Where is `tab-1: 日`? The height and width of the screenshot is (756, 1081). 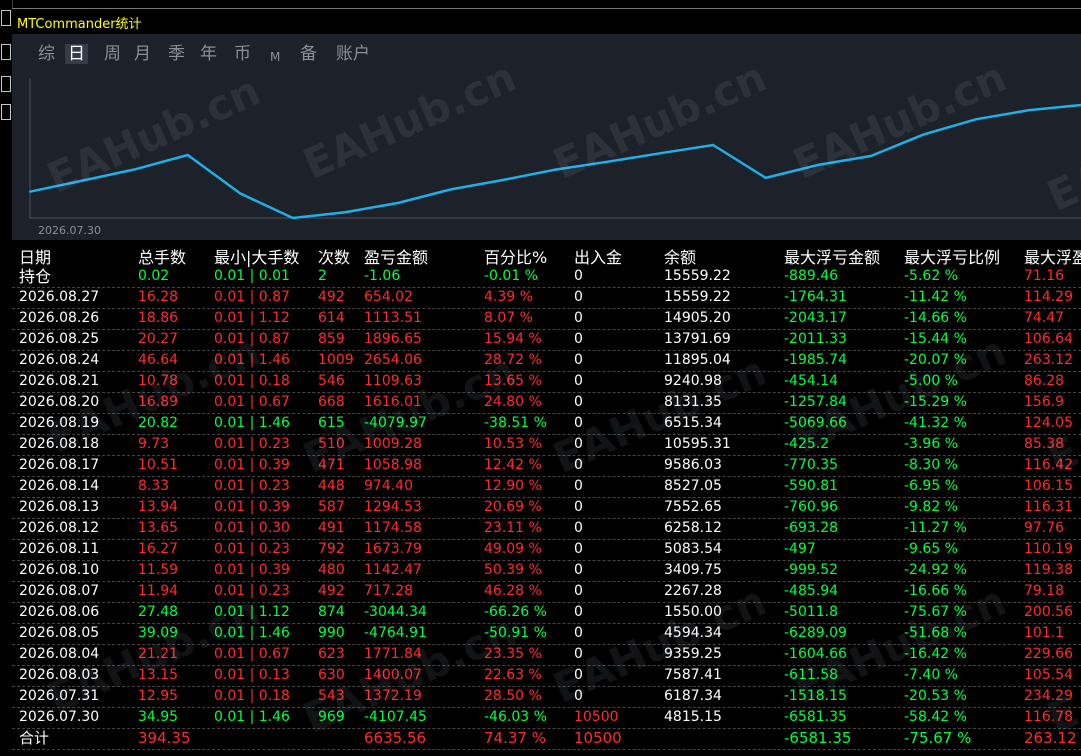 tab-1: 日 is located at coordinates (76, 54).